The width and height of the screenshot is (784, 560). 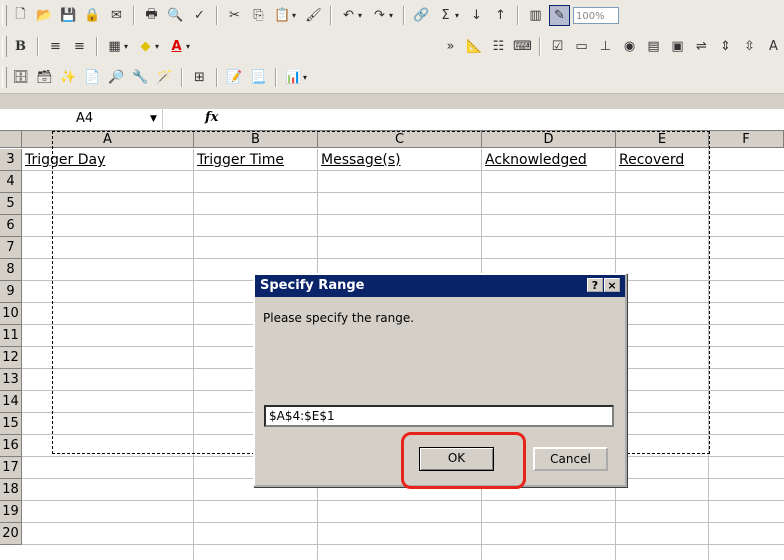 I want to click on font-icon: A, so click(x=773, y=46).